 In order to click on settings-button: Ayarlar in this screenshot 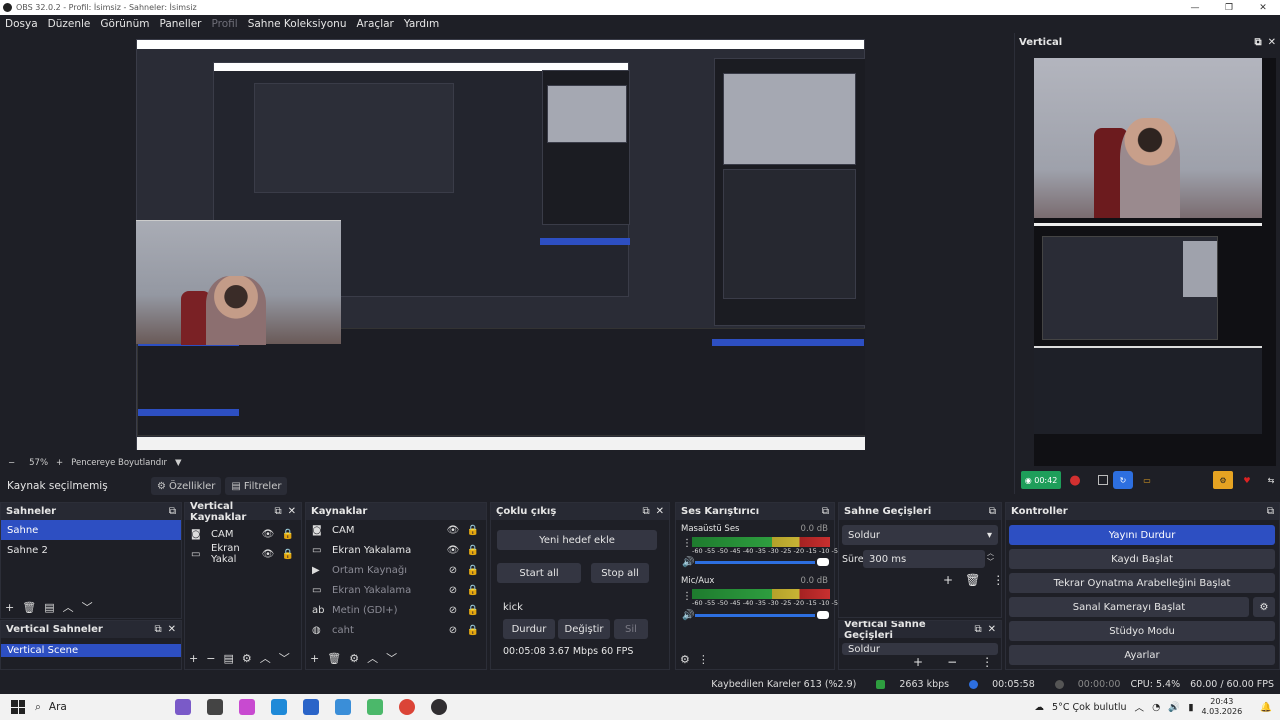, I will do `click(1142, 655)`.